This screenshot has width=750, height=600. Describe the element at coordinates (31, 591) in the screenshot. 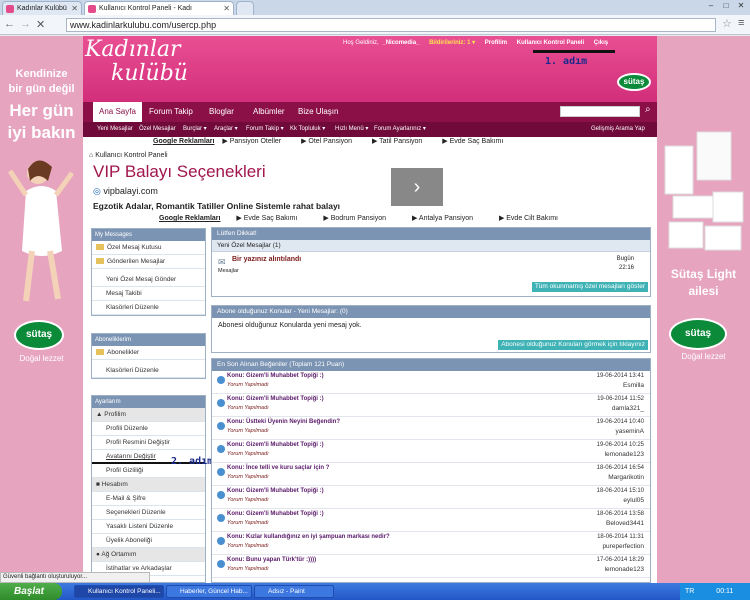

I see `start-button: Başlat` at that location.